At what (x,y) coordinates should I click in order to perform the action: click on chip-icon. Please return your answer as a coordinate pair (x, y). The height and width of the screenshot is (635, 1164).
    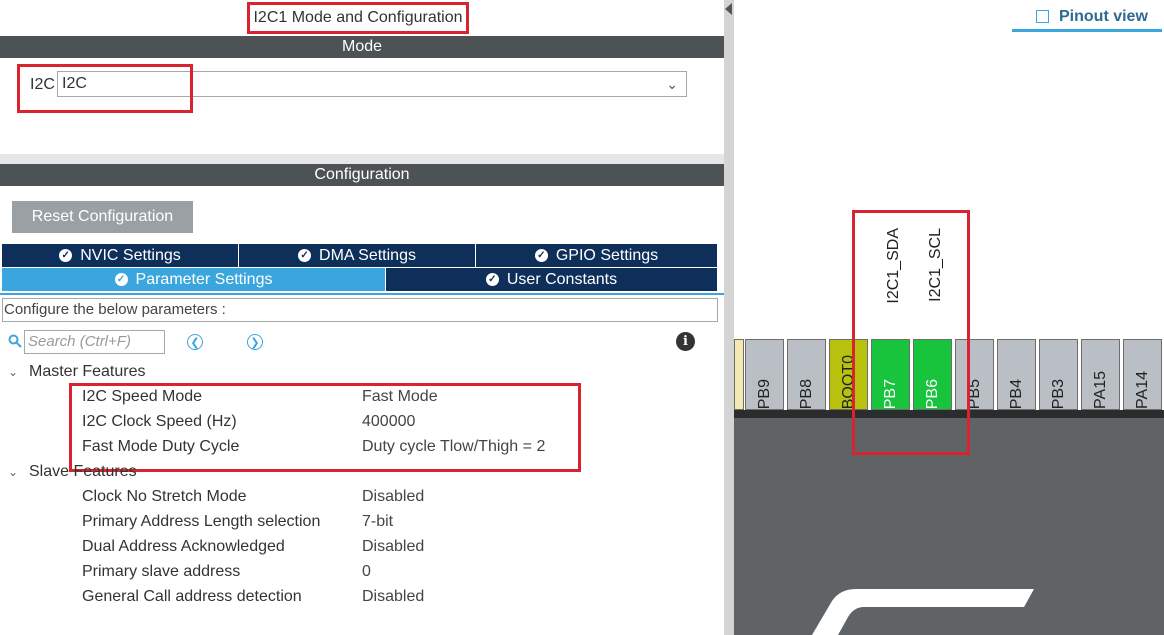
    Looking at the image, I should click on (1042, 16).